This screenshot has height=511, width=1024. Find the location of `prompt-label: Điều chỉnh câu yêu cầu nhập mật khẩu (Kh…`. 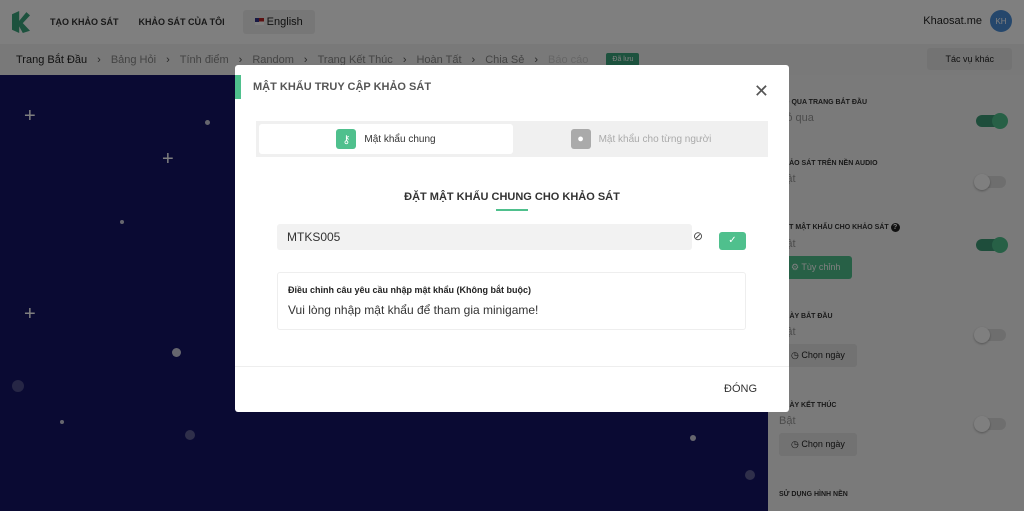

prompt-label: Điều chỉnh câu yêu cầu nhập mật khẩu (Kh… is located at coordinates (410, 290).